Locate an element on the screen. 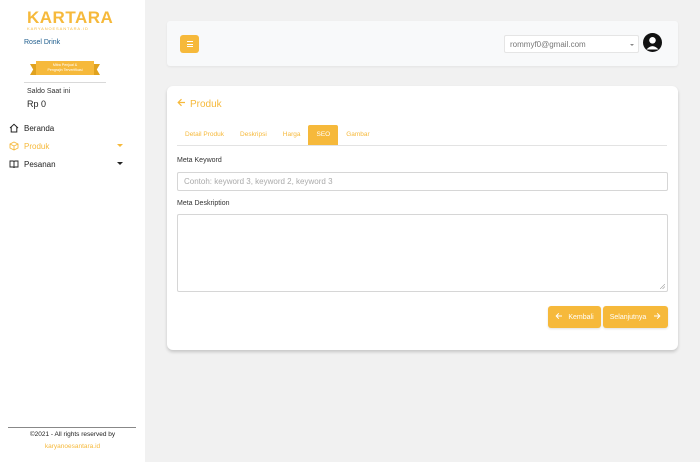 The width and height of the screenshot is (700, 462). resize-grip-icon is located at coordinates (662, 286).